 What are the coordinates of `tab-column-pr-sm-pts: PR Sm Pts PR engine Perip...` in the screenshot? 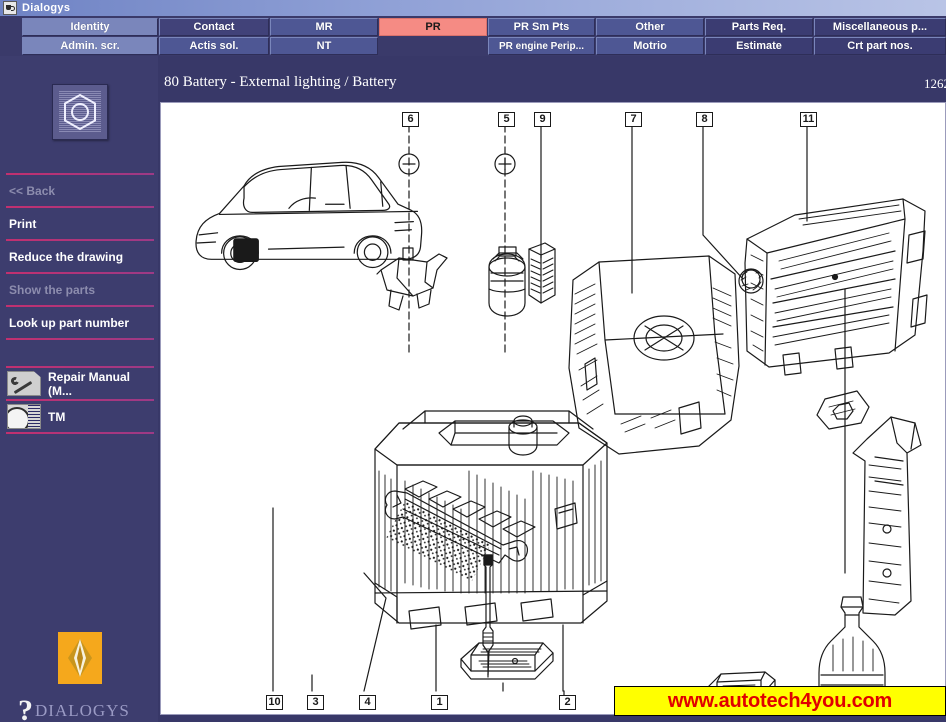 It's located at (541, 36).